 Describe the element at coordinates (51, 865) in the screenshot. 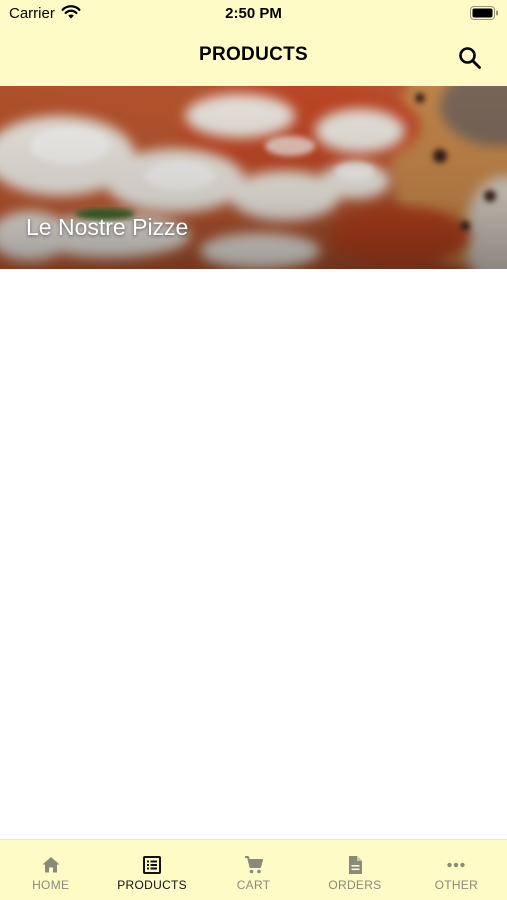

I see `home-icon` at that location.